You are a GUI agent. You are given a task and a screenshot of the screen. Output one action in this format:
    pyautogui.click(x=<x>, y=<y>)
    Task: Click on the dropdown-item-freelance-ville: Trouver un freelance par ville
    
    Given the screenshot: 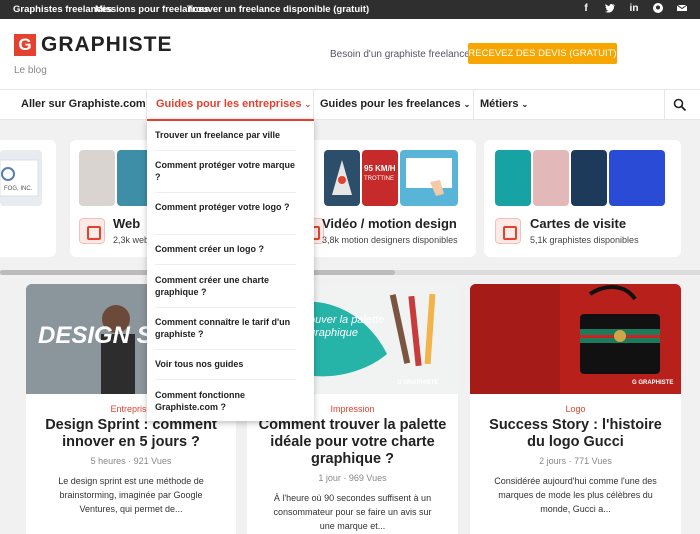 What is the action you would take?
    pyautogui.click(x=225, y=135)
    